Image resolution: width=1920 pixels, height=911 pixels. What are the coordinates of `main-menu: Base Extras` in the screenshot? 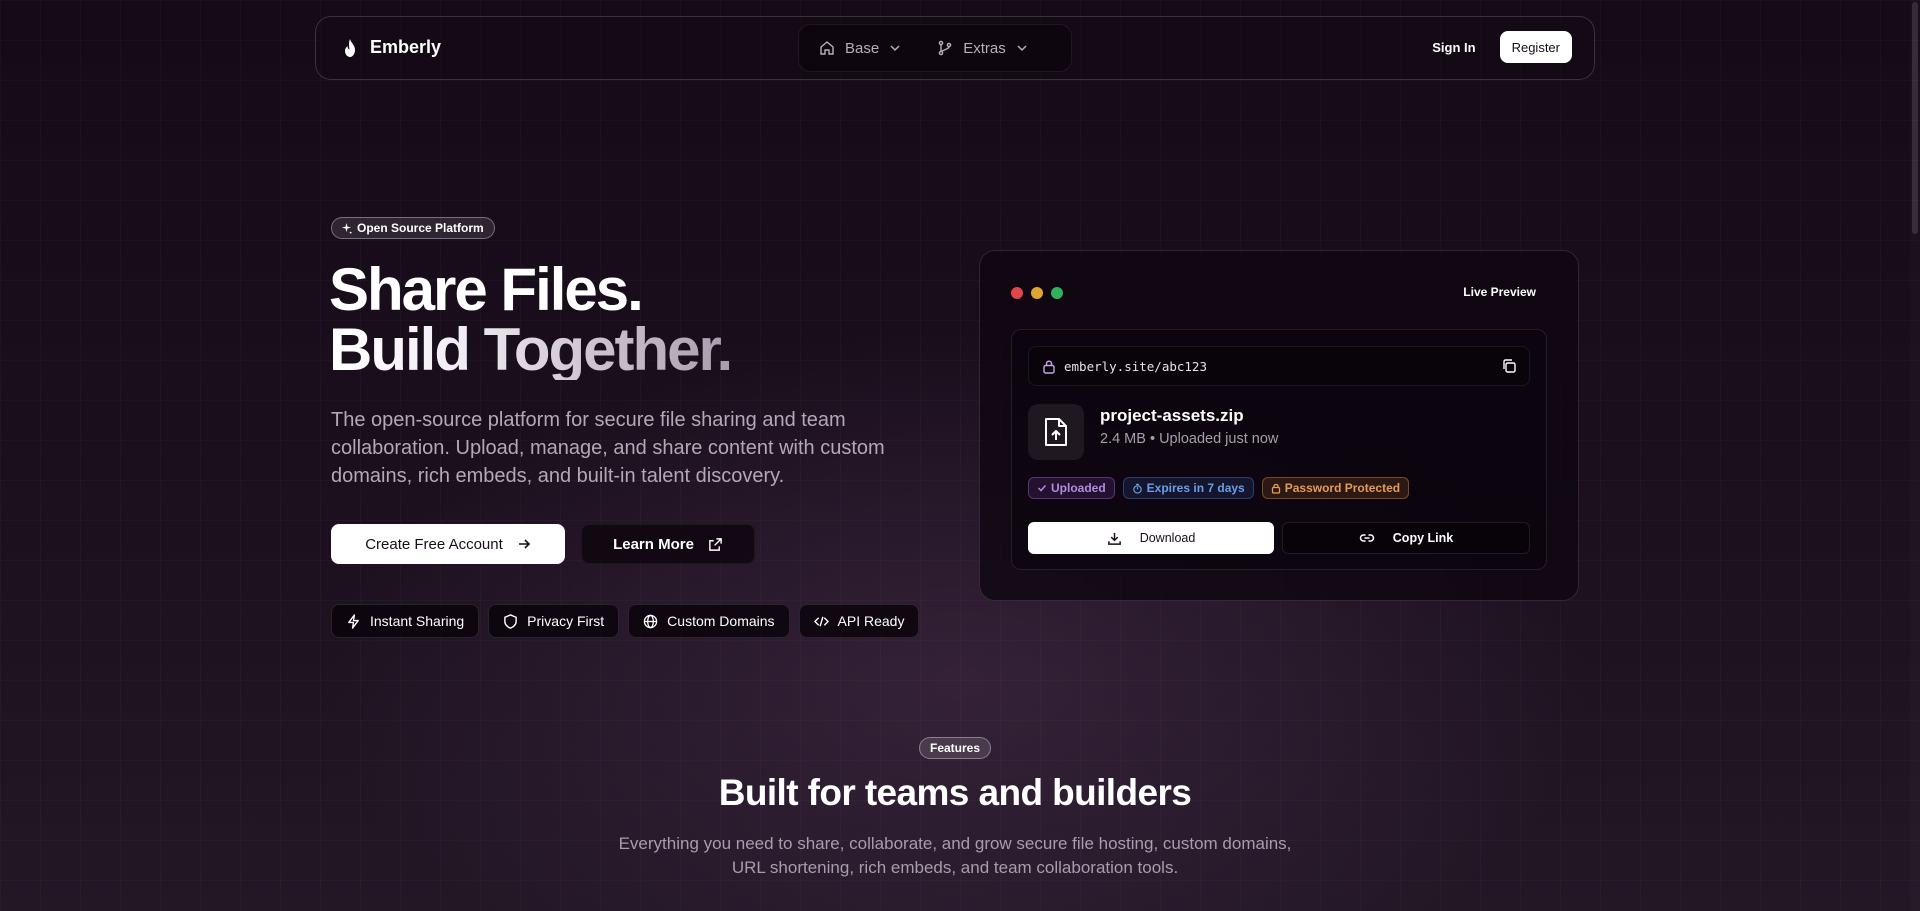 It's located at (935, 48).